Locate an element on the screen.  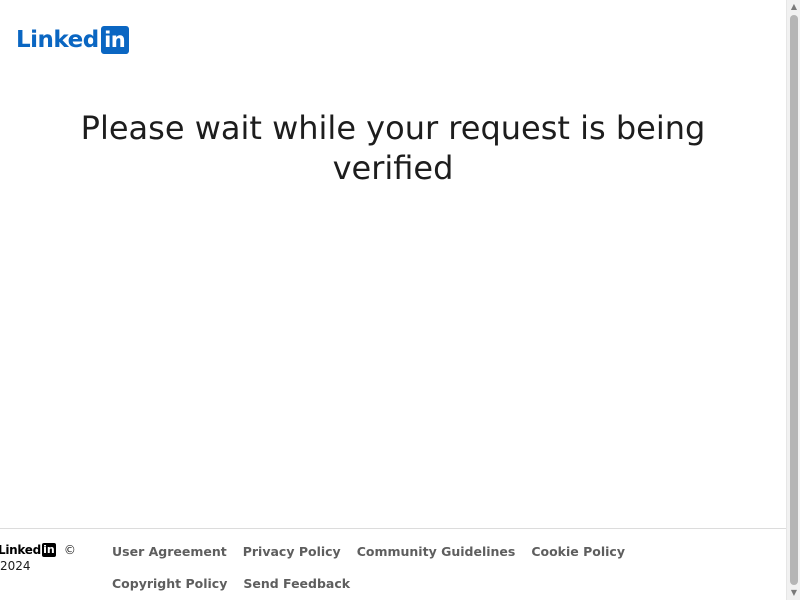
vertical-scrollbar: ▲ ▼ is located at coordinates (793, 300).